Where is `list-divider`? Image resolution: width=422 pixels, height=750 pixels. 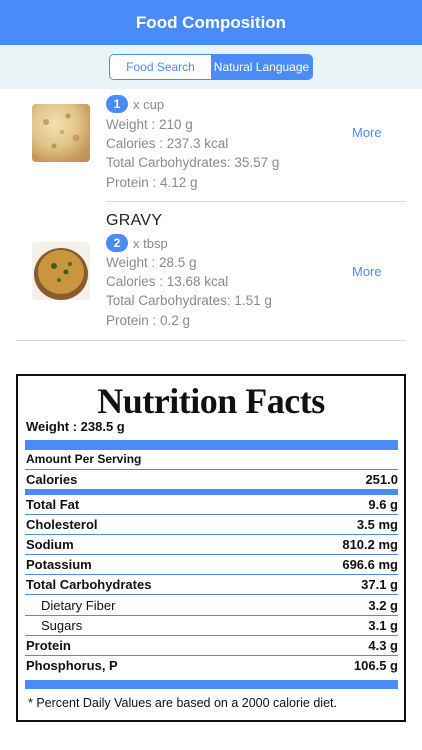 list-divider is located at coordinates (211, 340).